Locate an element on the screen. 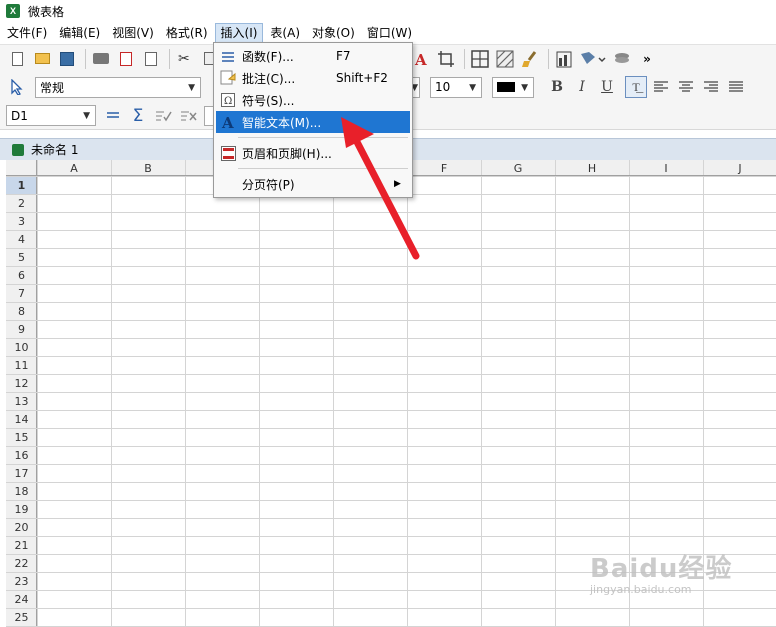 Image resolution: width=776 pixels, height=627 pixels. row-header-11: 11 is located at coordinates (22, 365).